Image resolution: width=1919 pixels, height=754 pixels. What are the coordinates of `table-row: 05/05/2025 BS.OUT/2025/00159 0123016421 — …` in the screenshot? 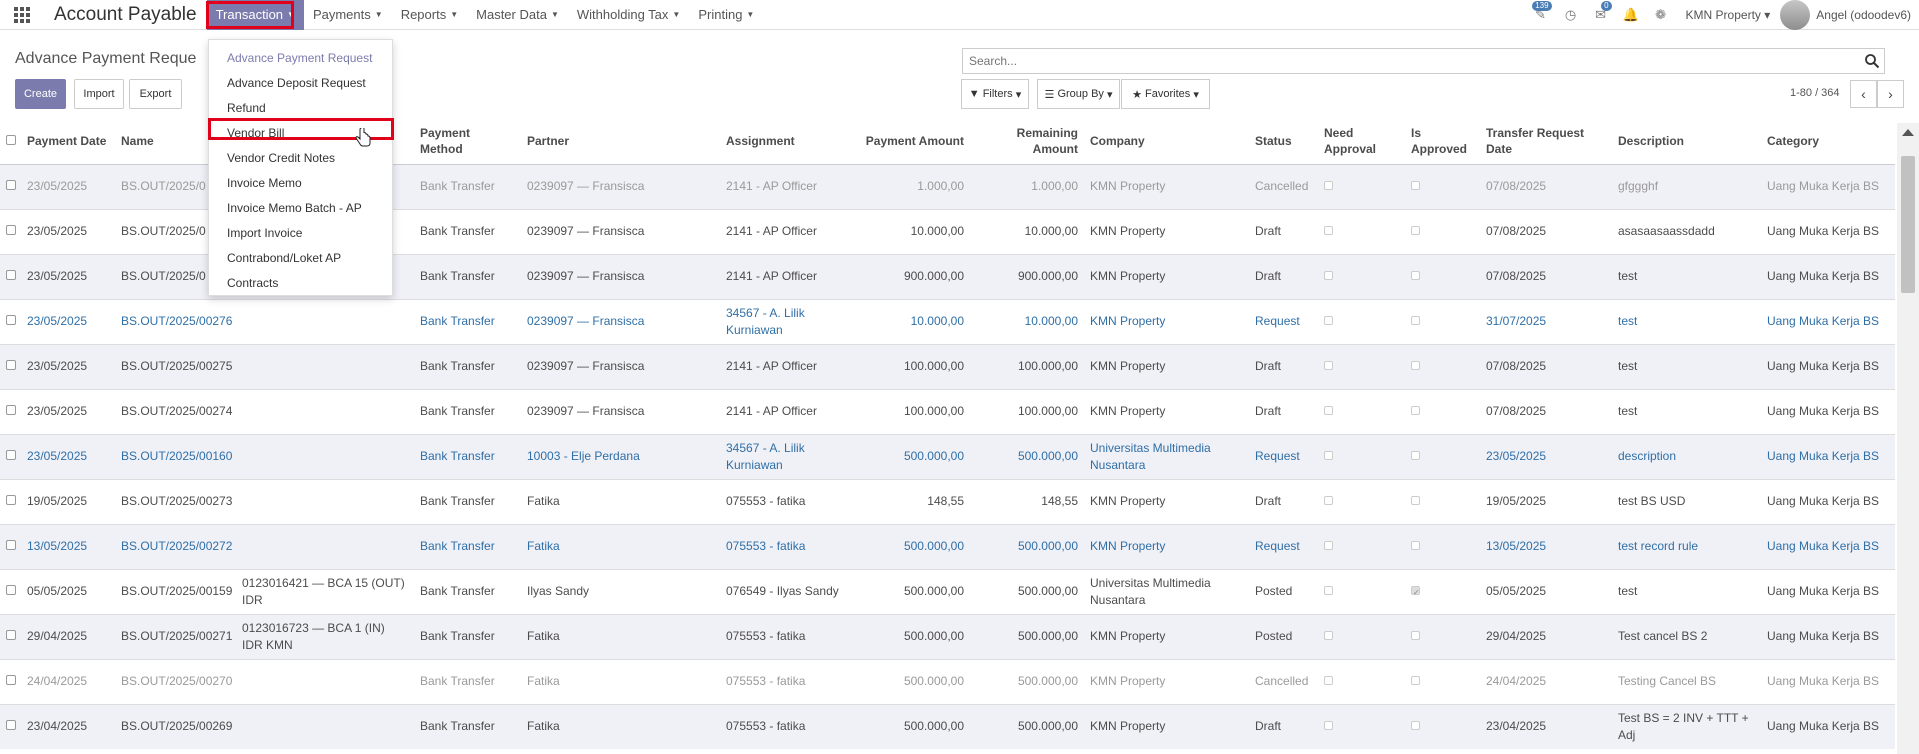 It's located at (947, 591).